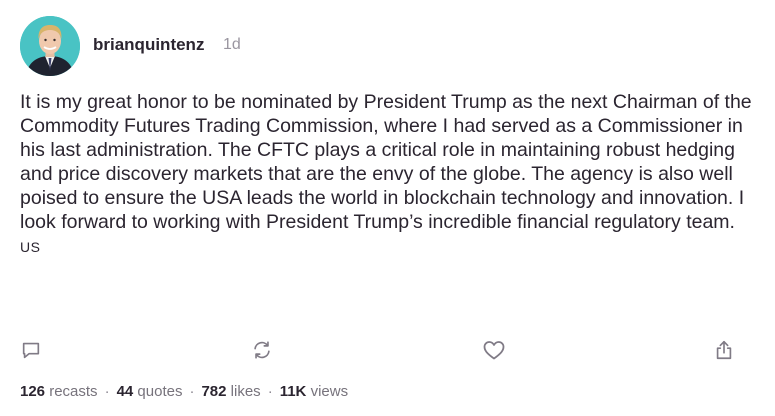  What do you see at coordinates (245, 391) in the screenshot?
I see `likes-label: likes` at bounding box center [245, 391].